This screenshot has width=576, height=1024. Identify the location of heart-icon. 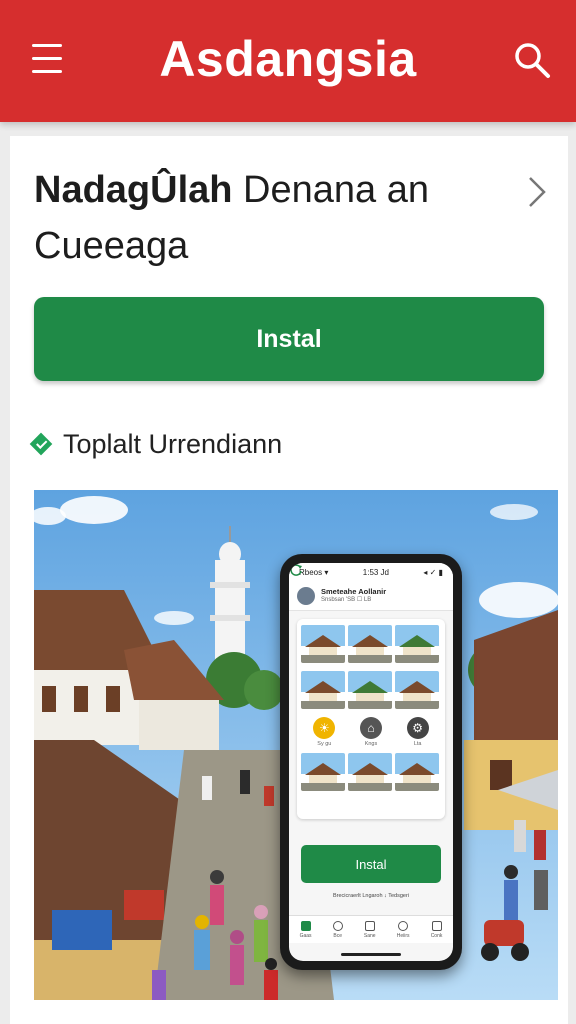
(403, 925).